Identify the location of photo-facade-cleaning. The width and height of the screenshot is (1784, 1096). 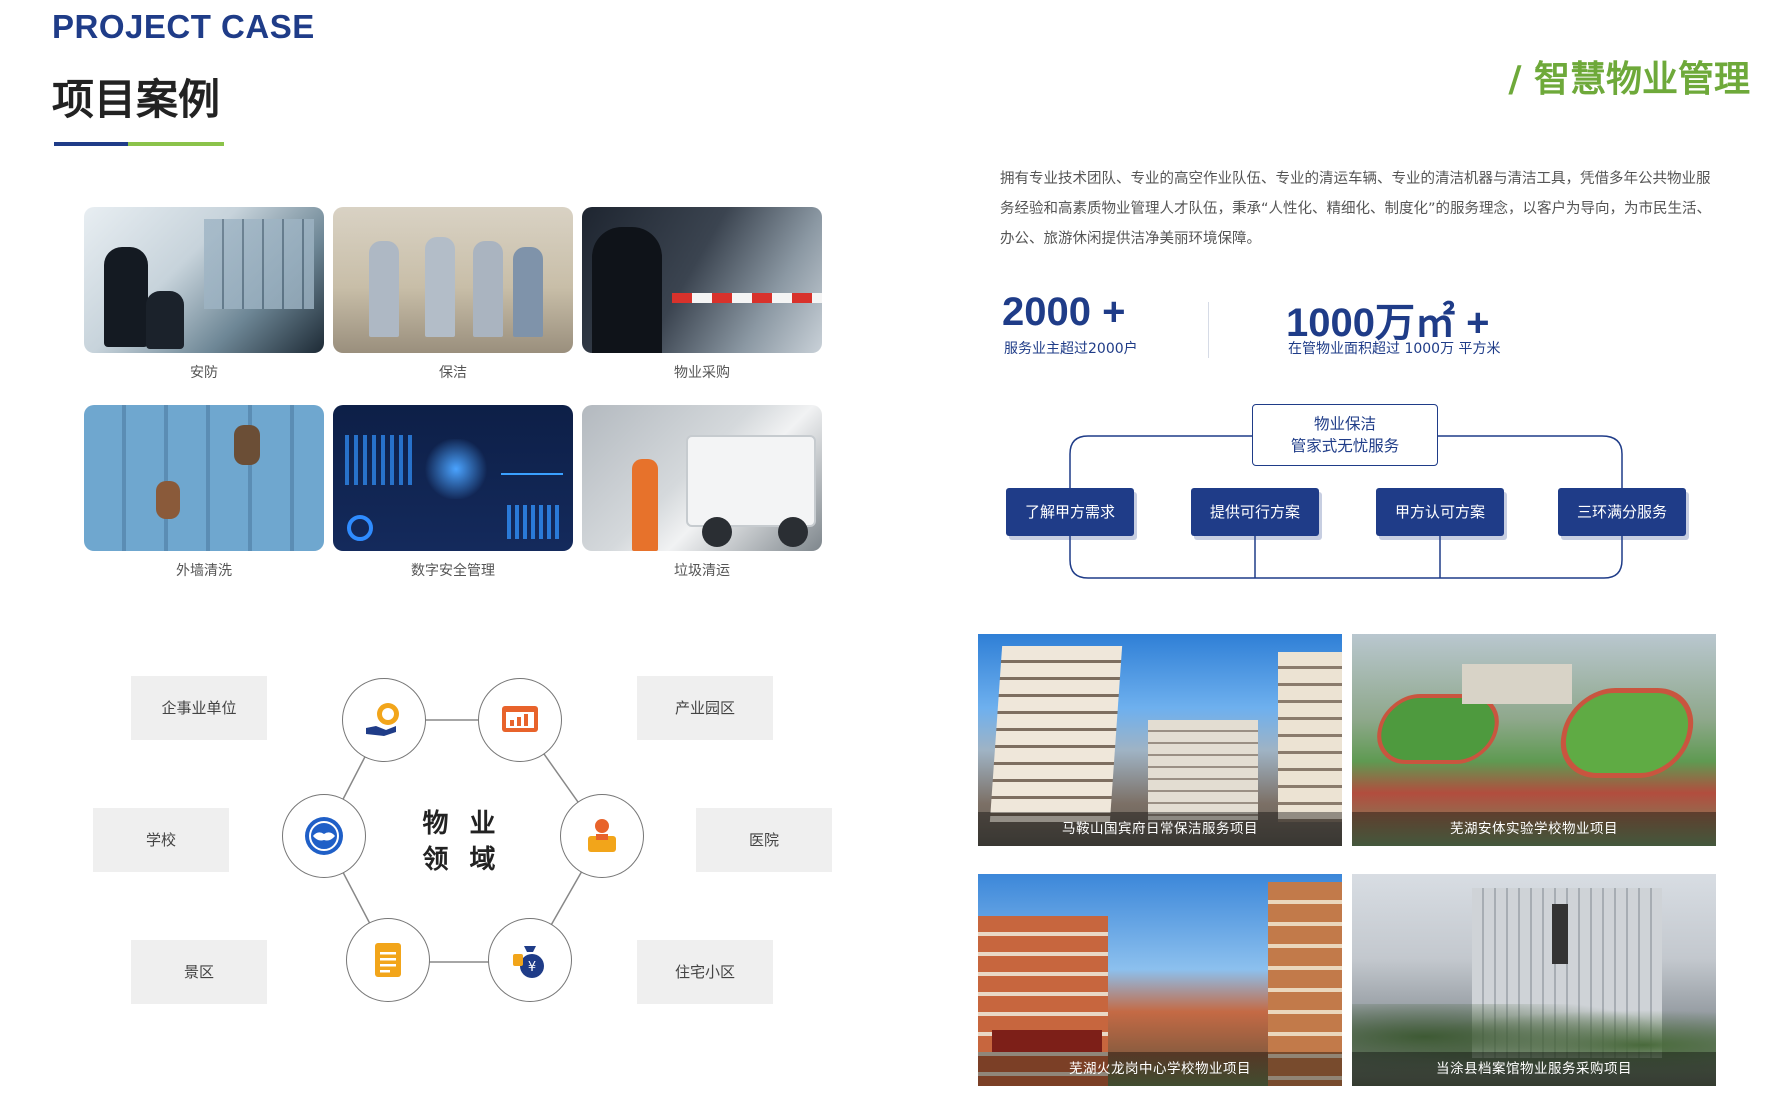
(204, 478).